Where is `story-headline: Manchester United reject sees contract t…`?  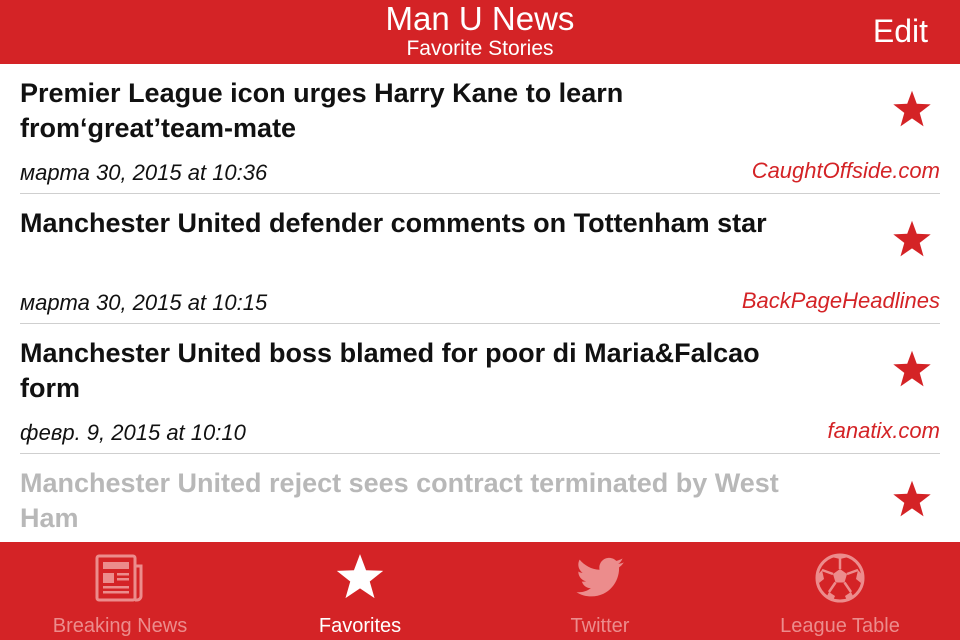 story-headline: Manchester United reject sees contract t… is located at coordinates (399, 500).